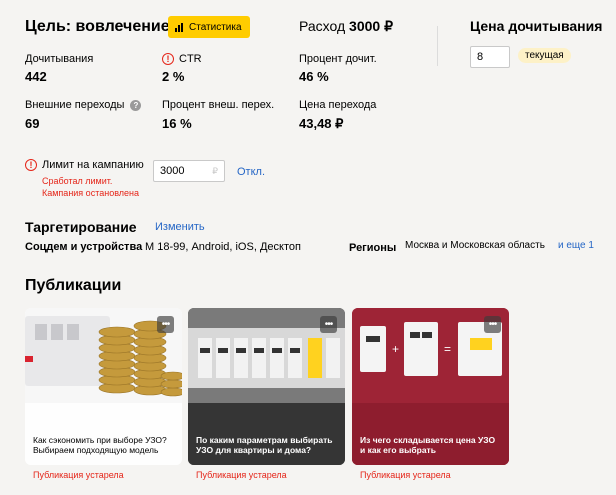  I want to click on current-badge: текущая, so click(544, 55).